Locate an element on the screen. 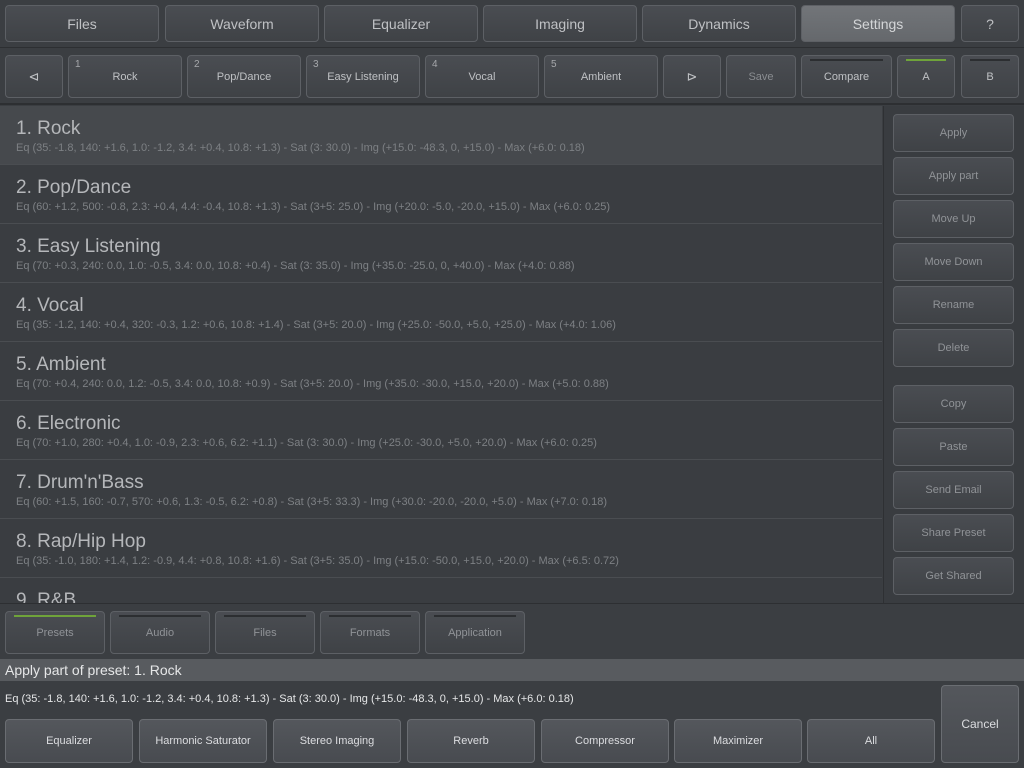 Image resolution: width=1024 pixels, height=768 pixels. preset-title: 4. Vocal is located at coordinates (50, 305).